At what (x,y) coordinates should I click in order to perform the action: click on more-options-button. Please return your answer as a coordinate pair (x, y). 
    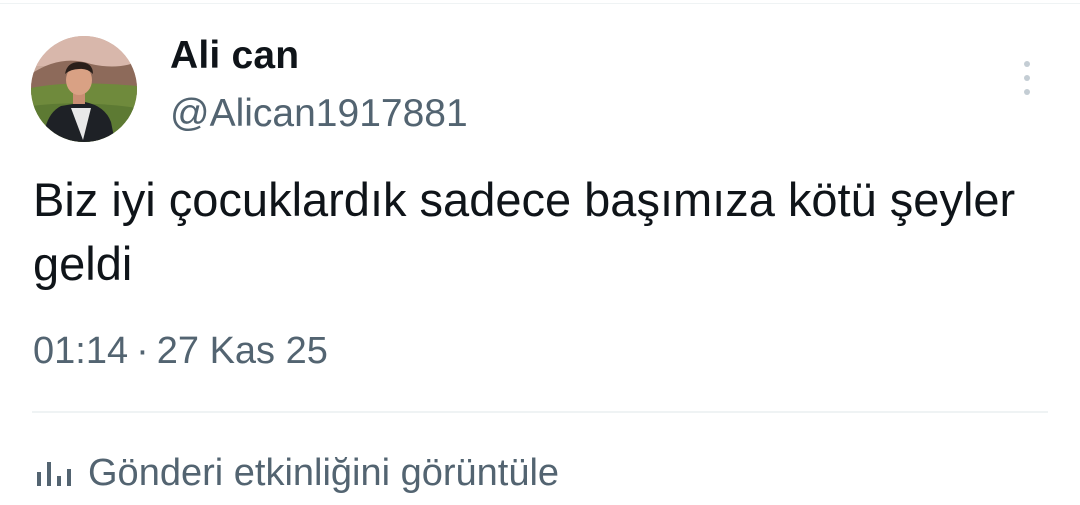
    Looking at the image, I should click on (1027, 78).